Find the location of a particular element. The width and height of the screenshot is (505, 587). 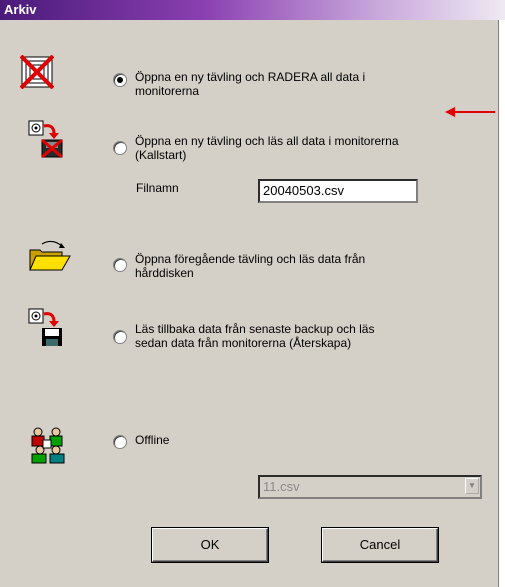

cancel-button: Cancel is located at coordinates (380, 545).